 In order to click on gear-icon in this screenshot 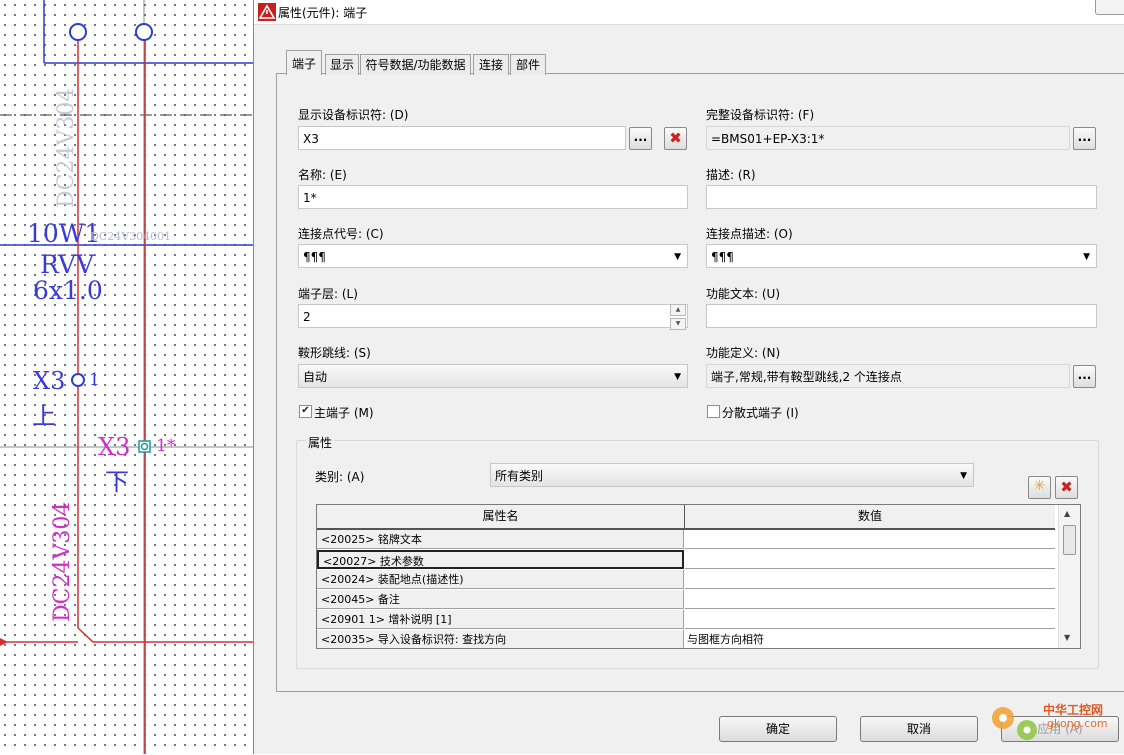, I will do `click(1014, 723)`.